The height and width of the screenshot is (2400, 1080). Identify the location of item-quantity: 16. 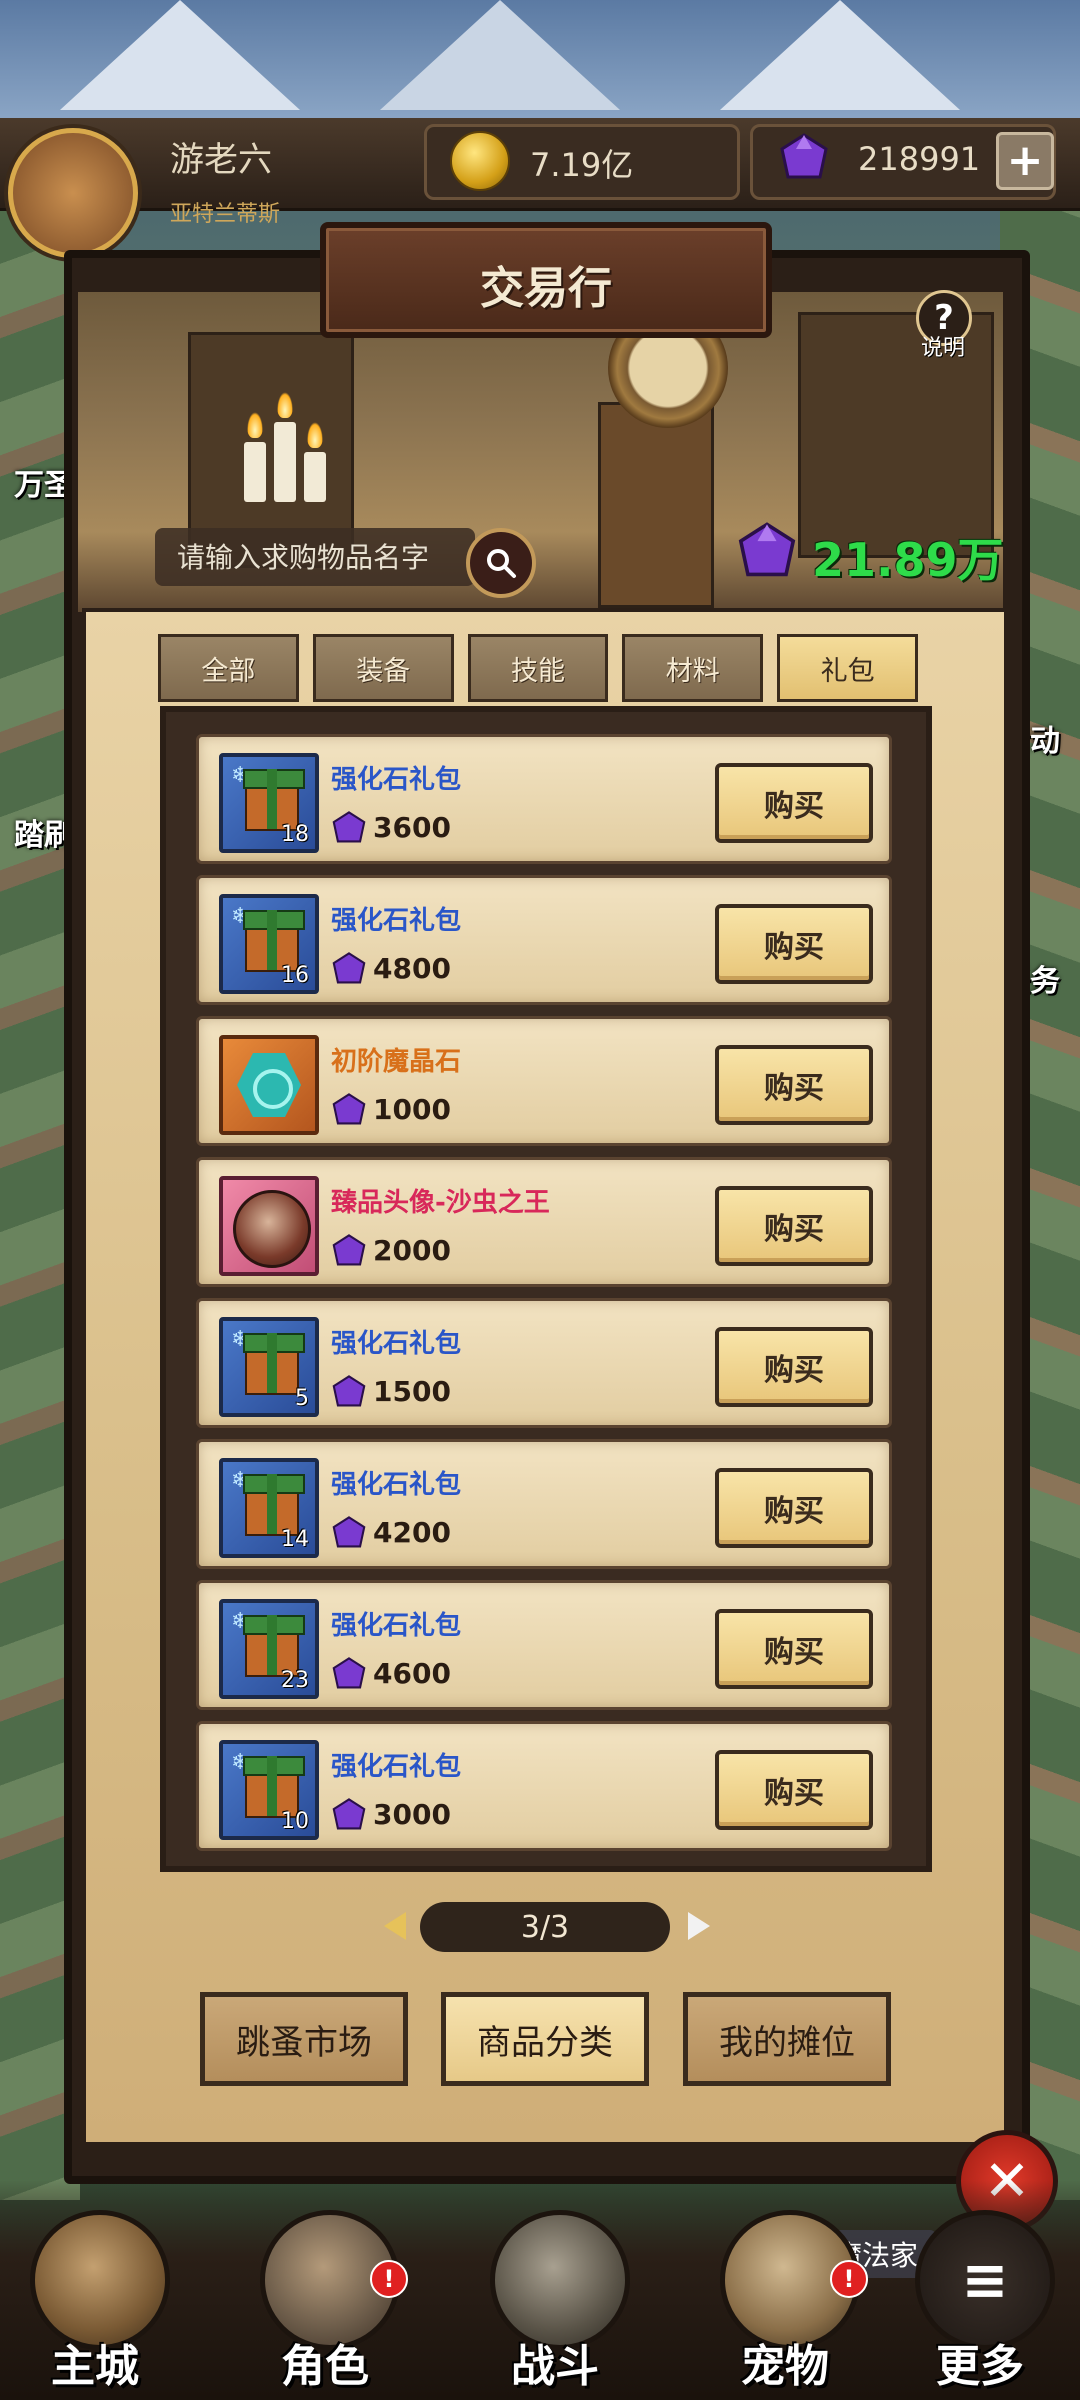
(295, 975).